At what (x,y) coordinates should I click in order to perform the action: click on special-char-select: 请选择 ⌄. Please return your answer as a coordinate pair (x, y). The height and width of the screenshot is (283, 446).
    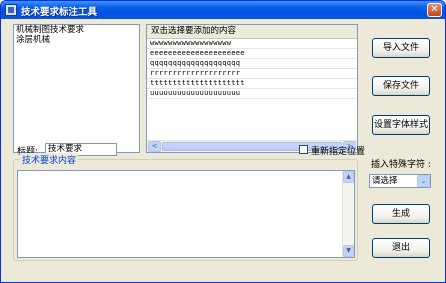
    Looking at the image, I should click on (400, 181).